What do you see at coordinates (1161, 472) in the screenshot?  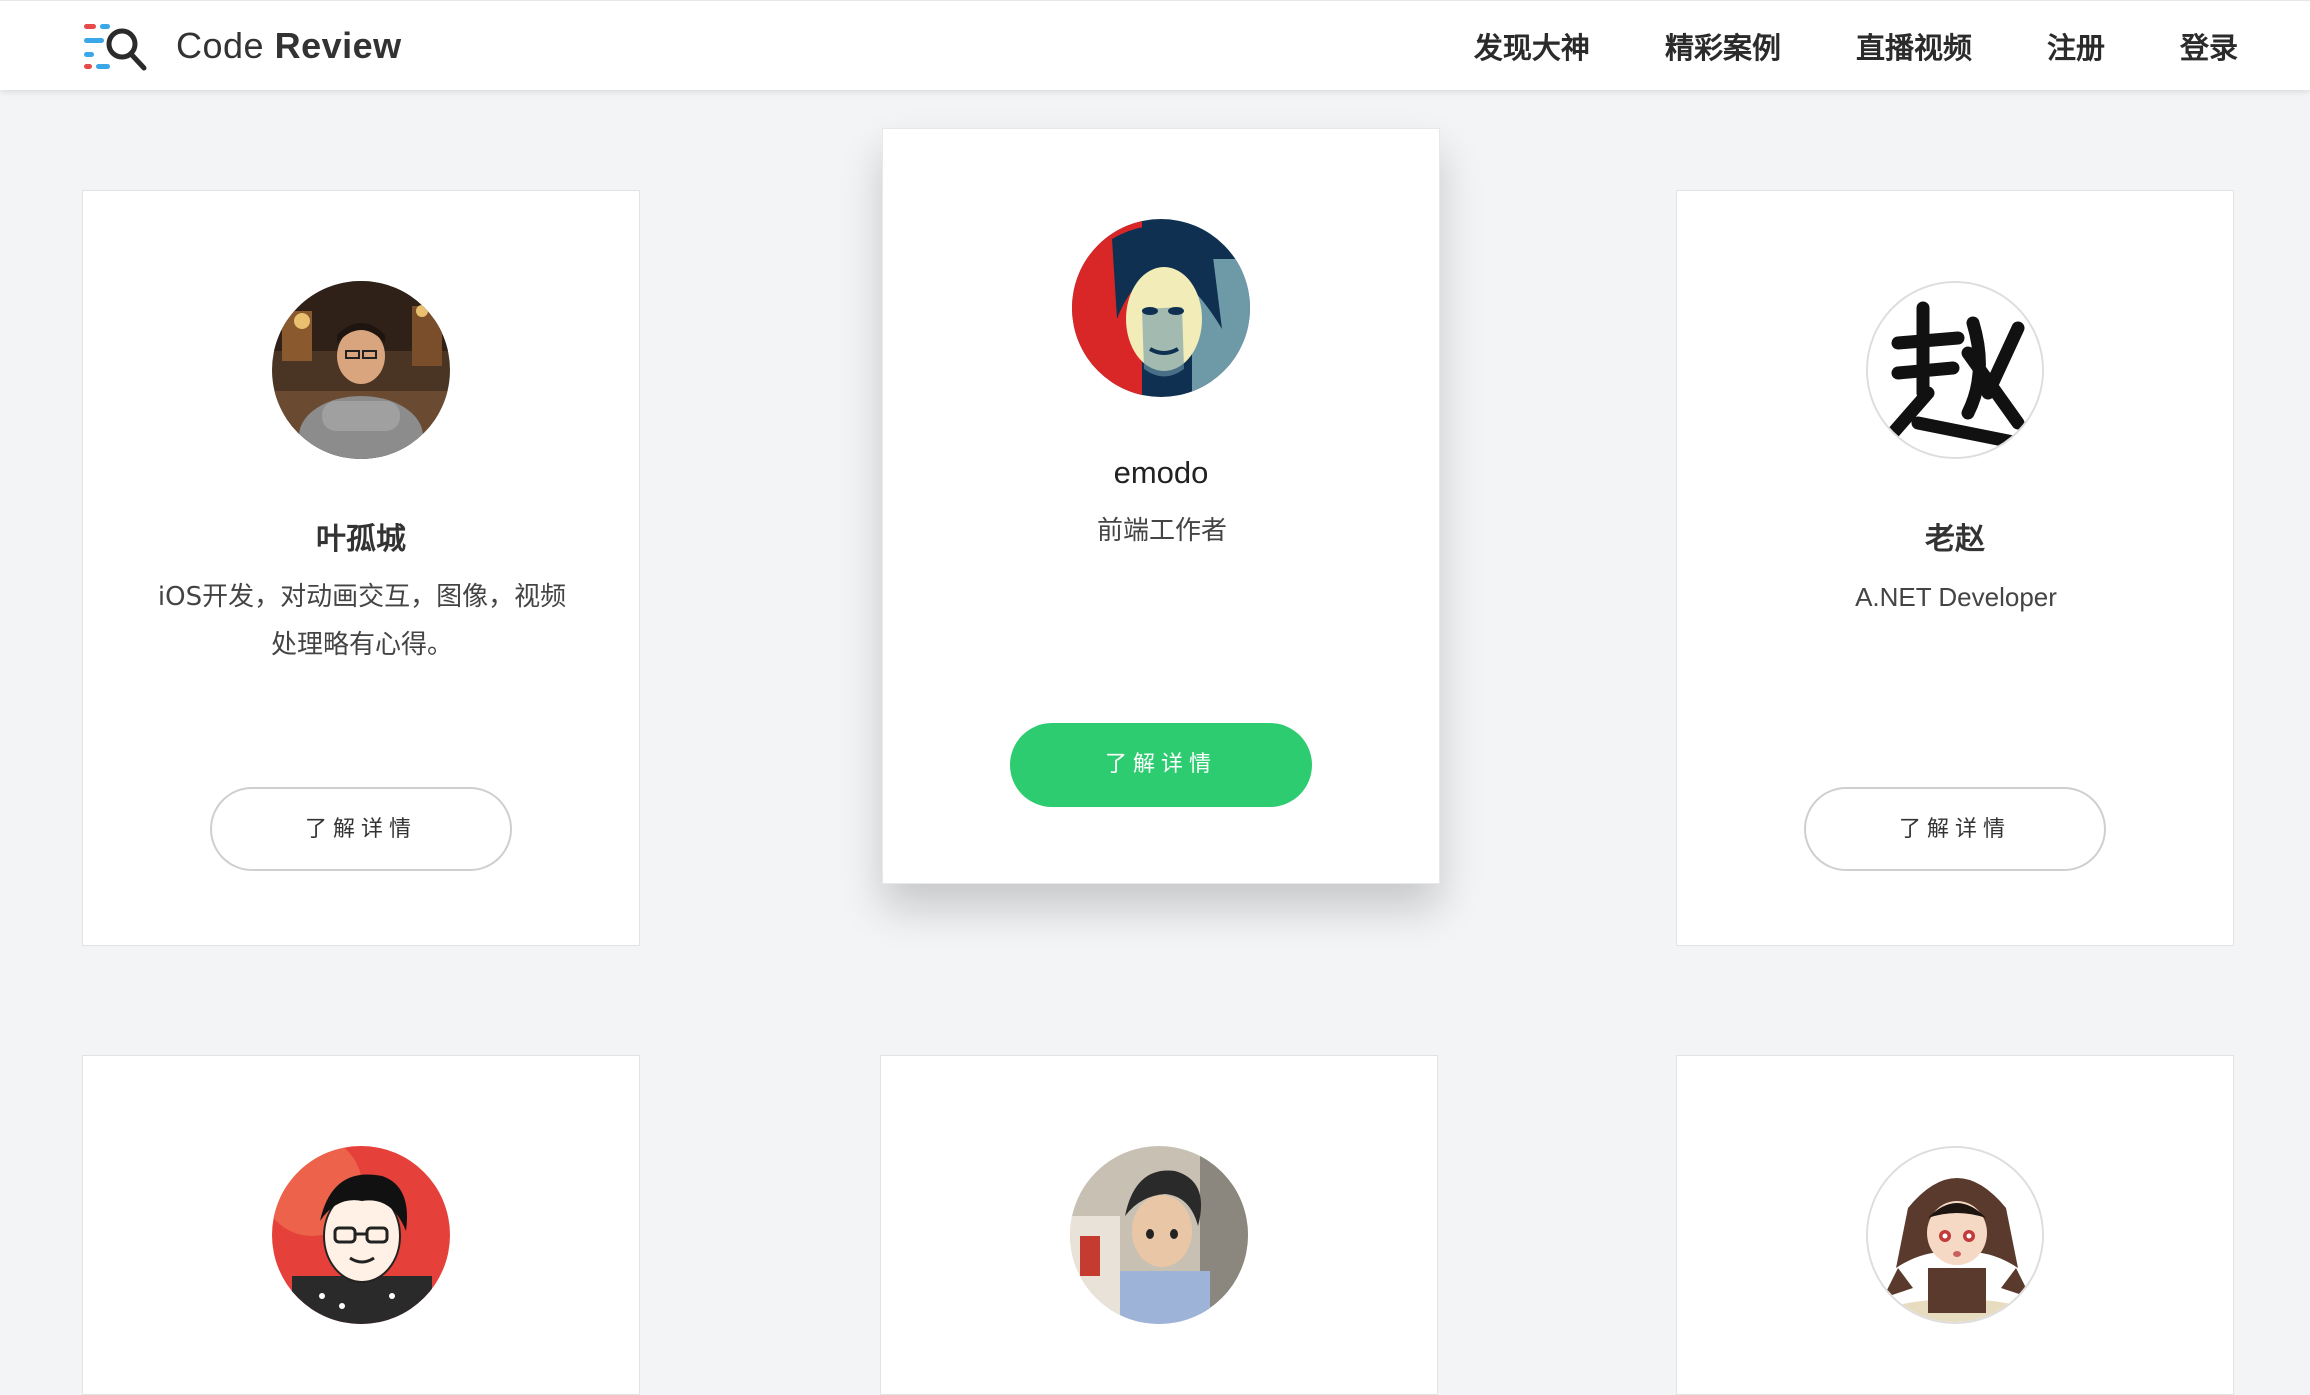 I see `expert-name: emodo` at bounding box center [1161, 472].